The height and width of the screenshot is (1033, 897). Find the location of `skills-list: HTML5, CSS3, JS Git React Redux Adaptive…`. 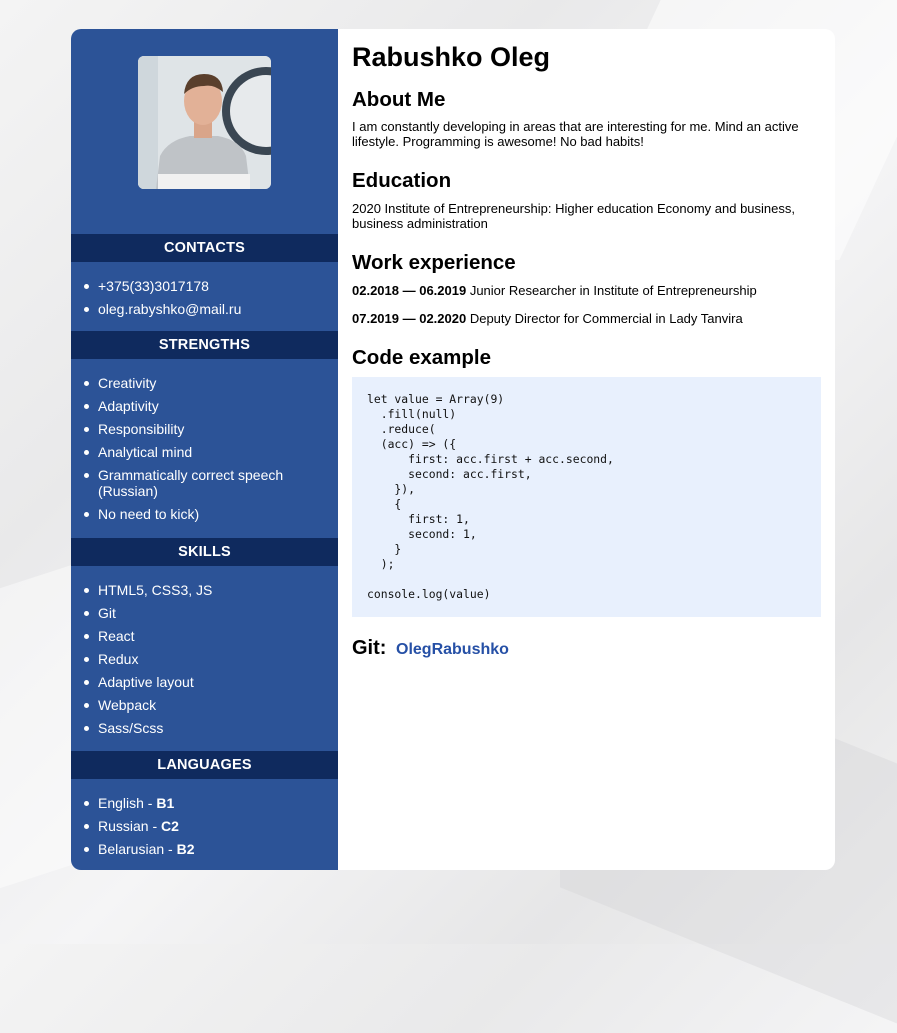

skills-list: HTML5, CSS3, JS Git React Redux Adaptive… is located at coordinates (204, 662).